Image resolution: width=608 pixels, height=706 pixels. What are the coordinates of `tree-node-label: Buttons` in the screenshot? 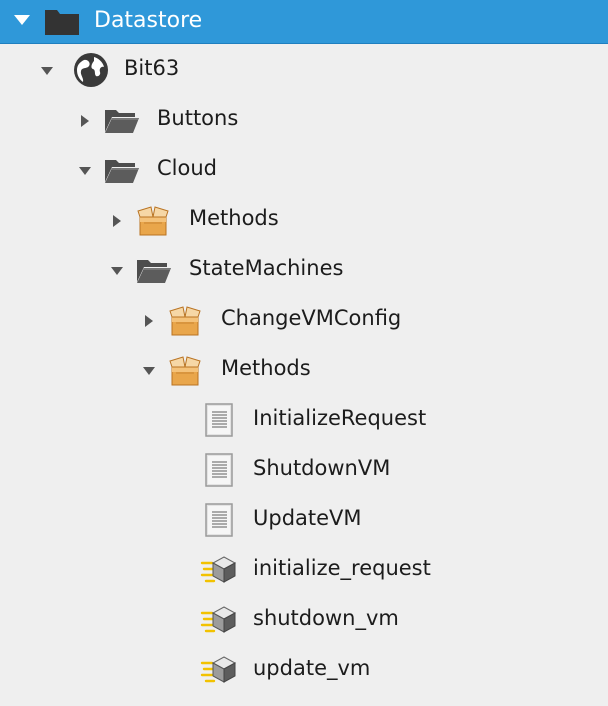 It's located at (198, 118).